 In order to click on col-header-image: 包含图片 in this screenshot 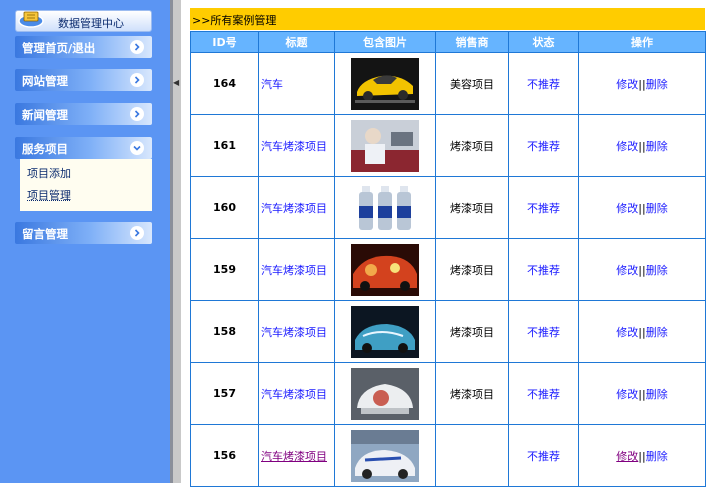, I will do `click(385, 42)`.